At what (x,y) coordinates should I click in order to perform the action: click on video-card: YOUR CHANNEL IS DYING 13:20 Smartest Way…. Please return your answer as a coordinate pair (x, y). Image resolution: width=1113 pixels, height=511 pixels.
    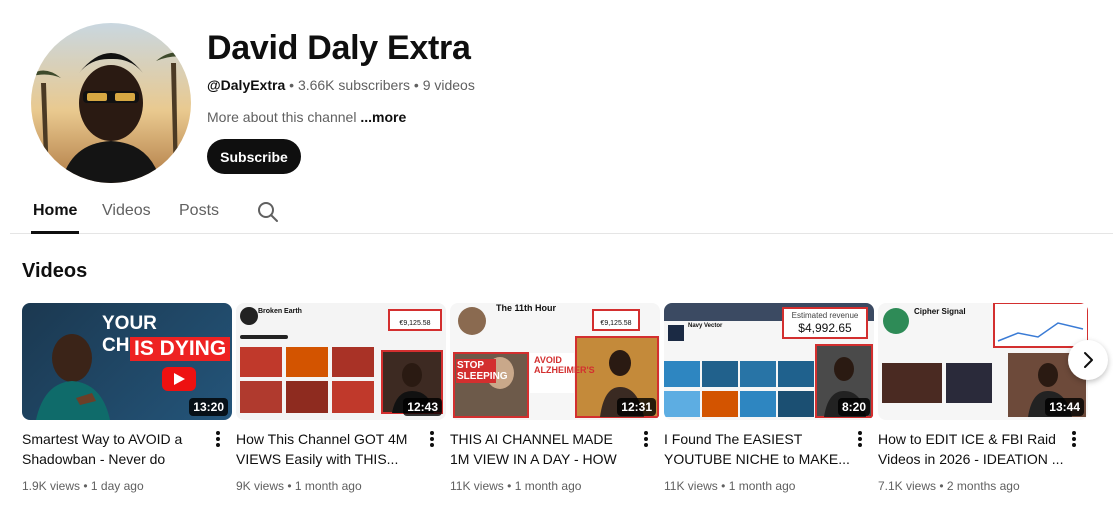
    Looking at the image, I should click on (127, 398).